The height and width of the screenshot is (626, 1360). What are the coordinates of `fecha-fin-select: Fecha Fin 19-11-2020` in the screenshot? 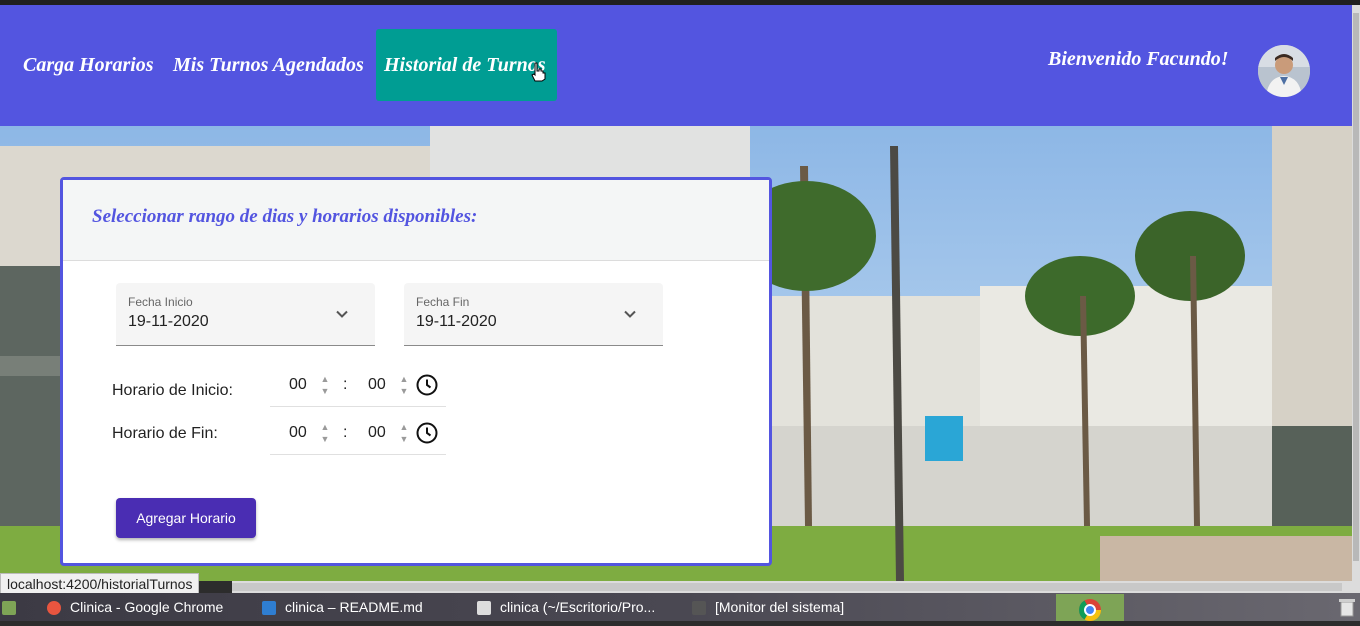 It's located at (533, 314).